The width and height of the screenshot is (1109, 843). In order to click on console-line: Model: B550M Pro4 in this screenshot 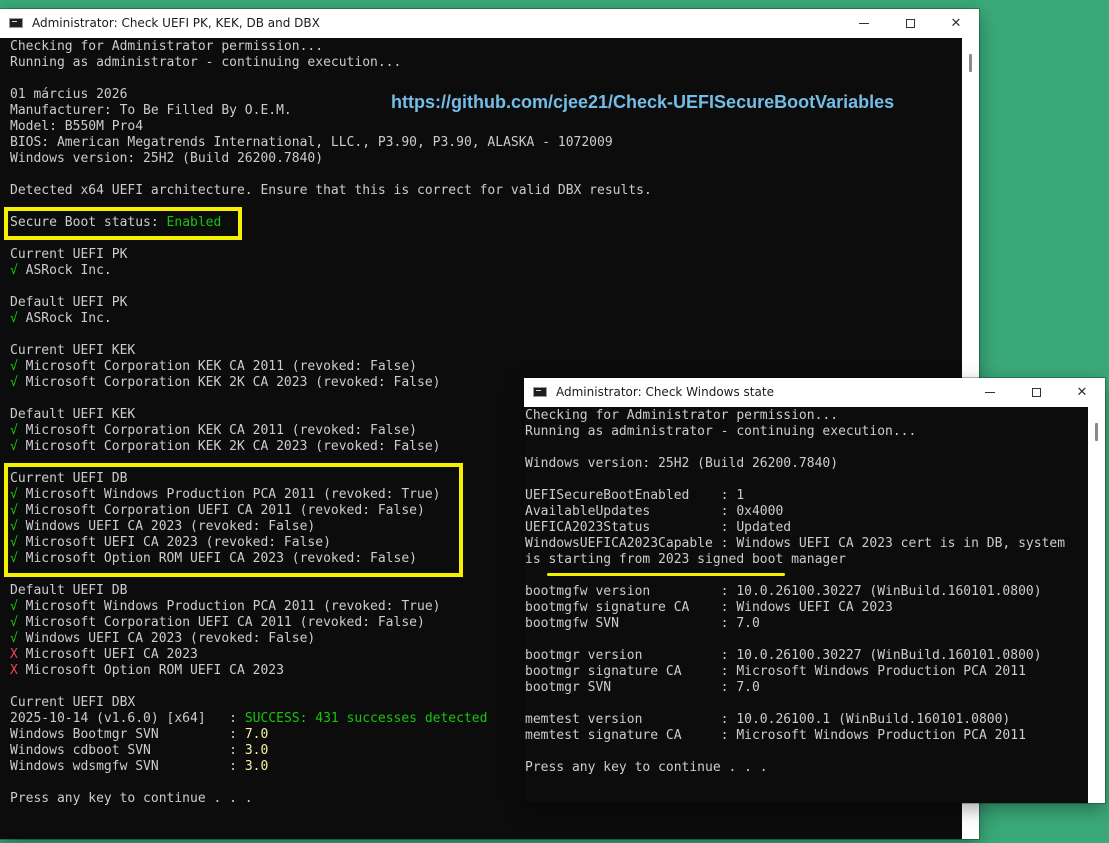, I will do `click(486, 127)`.